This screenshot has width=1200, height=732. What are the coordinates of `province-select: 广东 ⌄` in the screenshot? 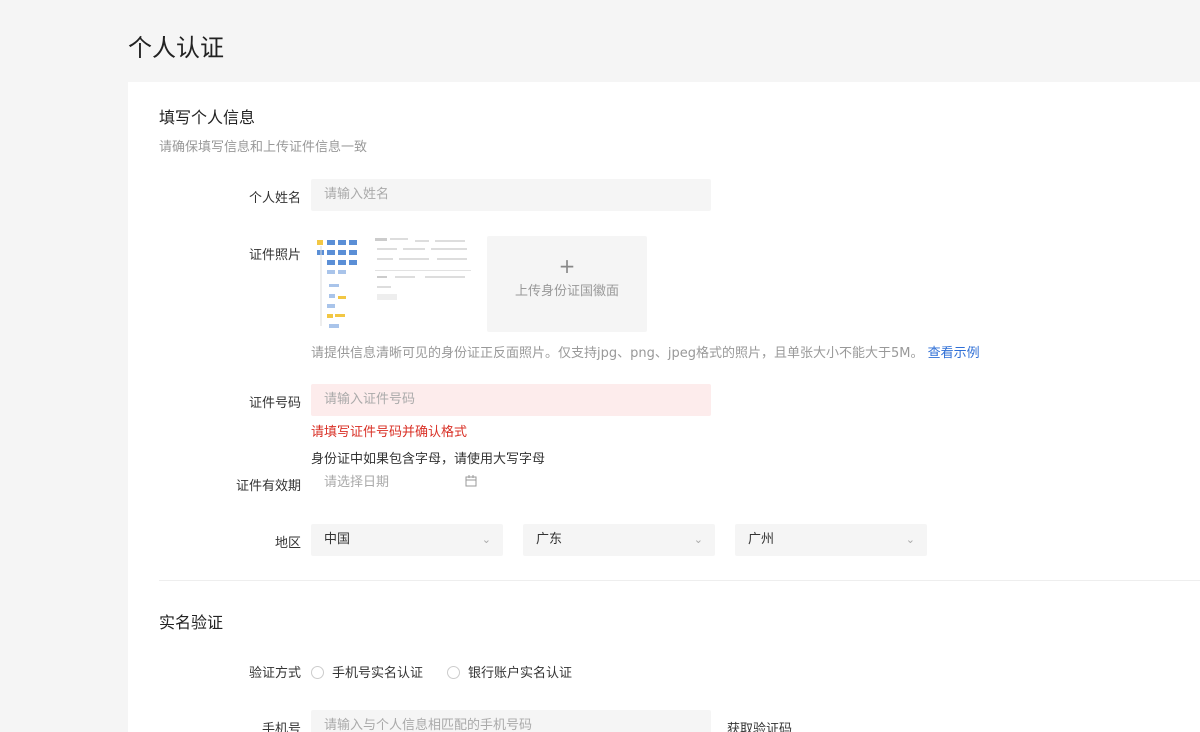 It's located at (619, 540).